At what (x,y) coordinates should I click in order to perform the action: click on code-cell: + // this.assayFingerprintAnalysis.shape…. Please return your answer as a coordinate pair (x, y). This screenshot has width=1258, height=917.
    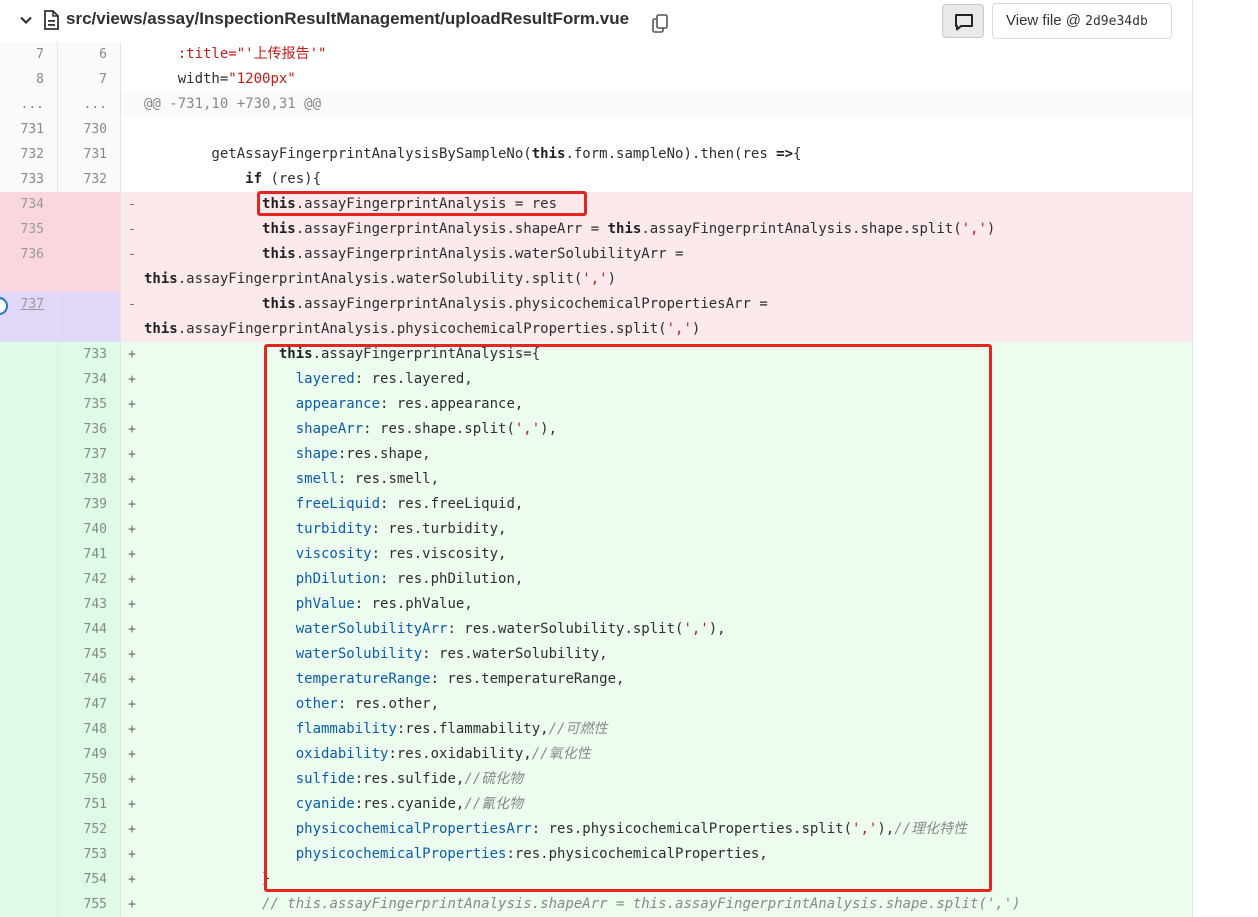
    Looking at the image, I should click on (656, 904).